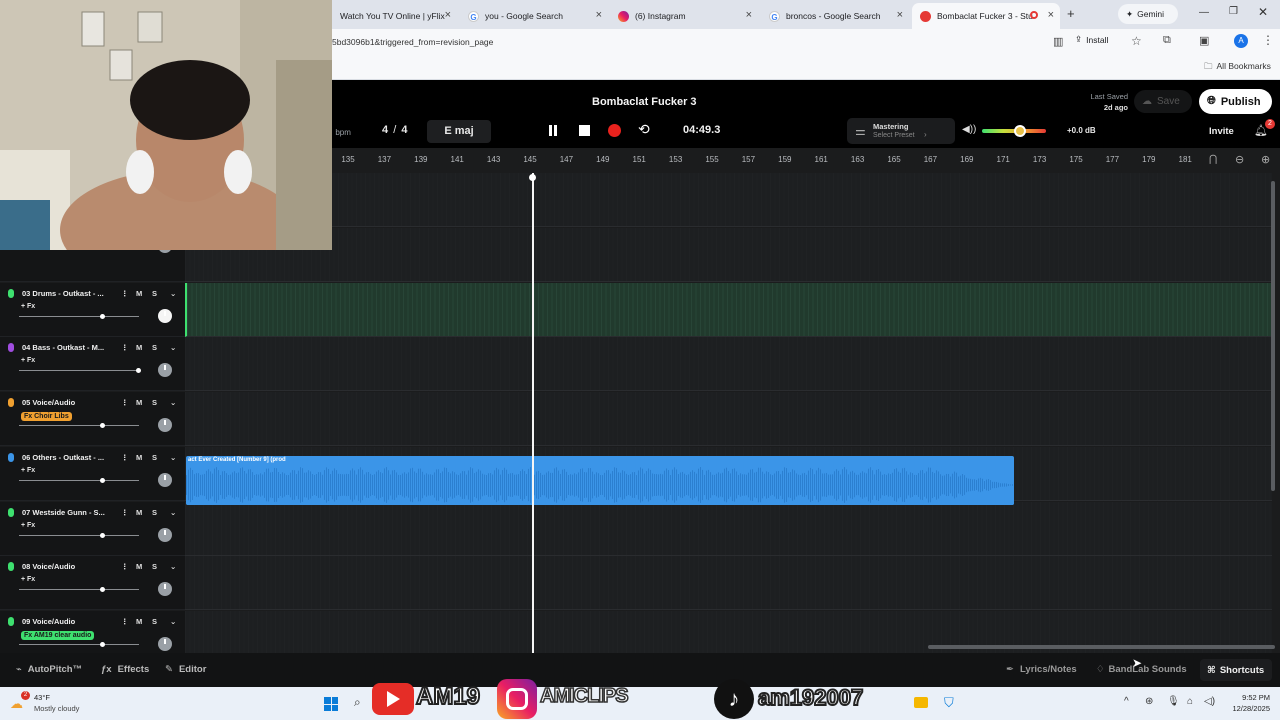 The height and width of the screenshot is (720, 1280). I want to click on all-bookmarks-button: 🗀 All Bookmarks, so click(1237, 68).